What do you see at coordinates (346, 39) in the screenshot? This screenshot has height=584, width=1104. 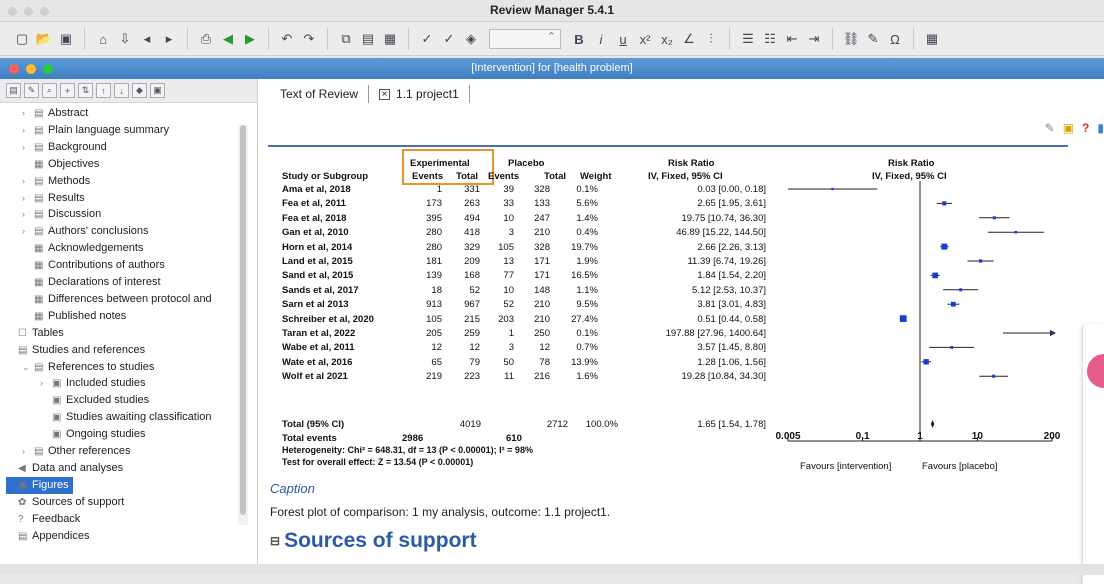 I see `copy-icon: ⧉` at bounding box center [346, 39].